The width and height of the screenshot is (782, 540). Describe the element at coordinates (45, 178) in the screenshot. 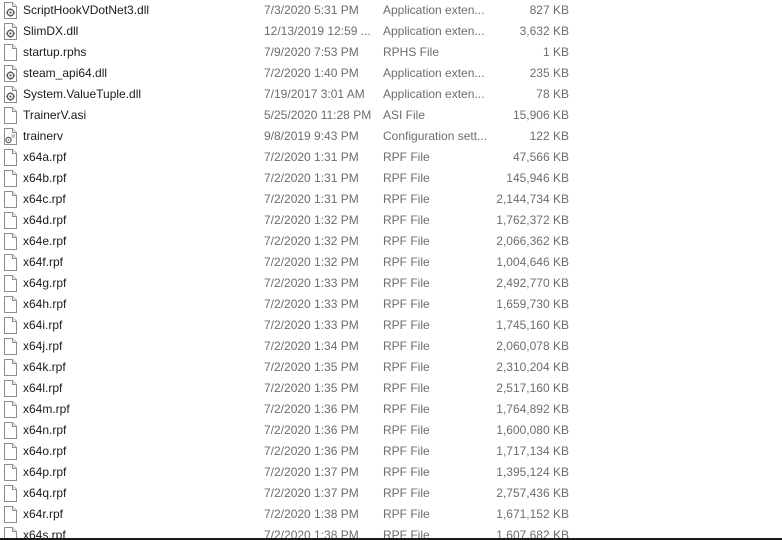

I see `file-name: x64b.rpf` at that location.